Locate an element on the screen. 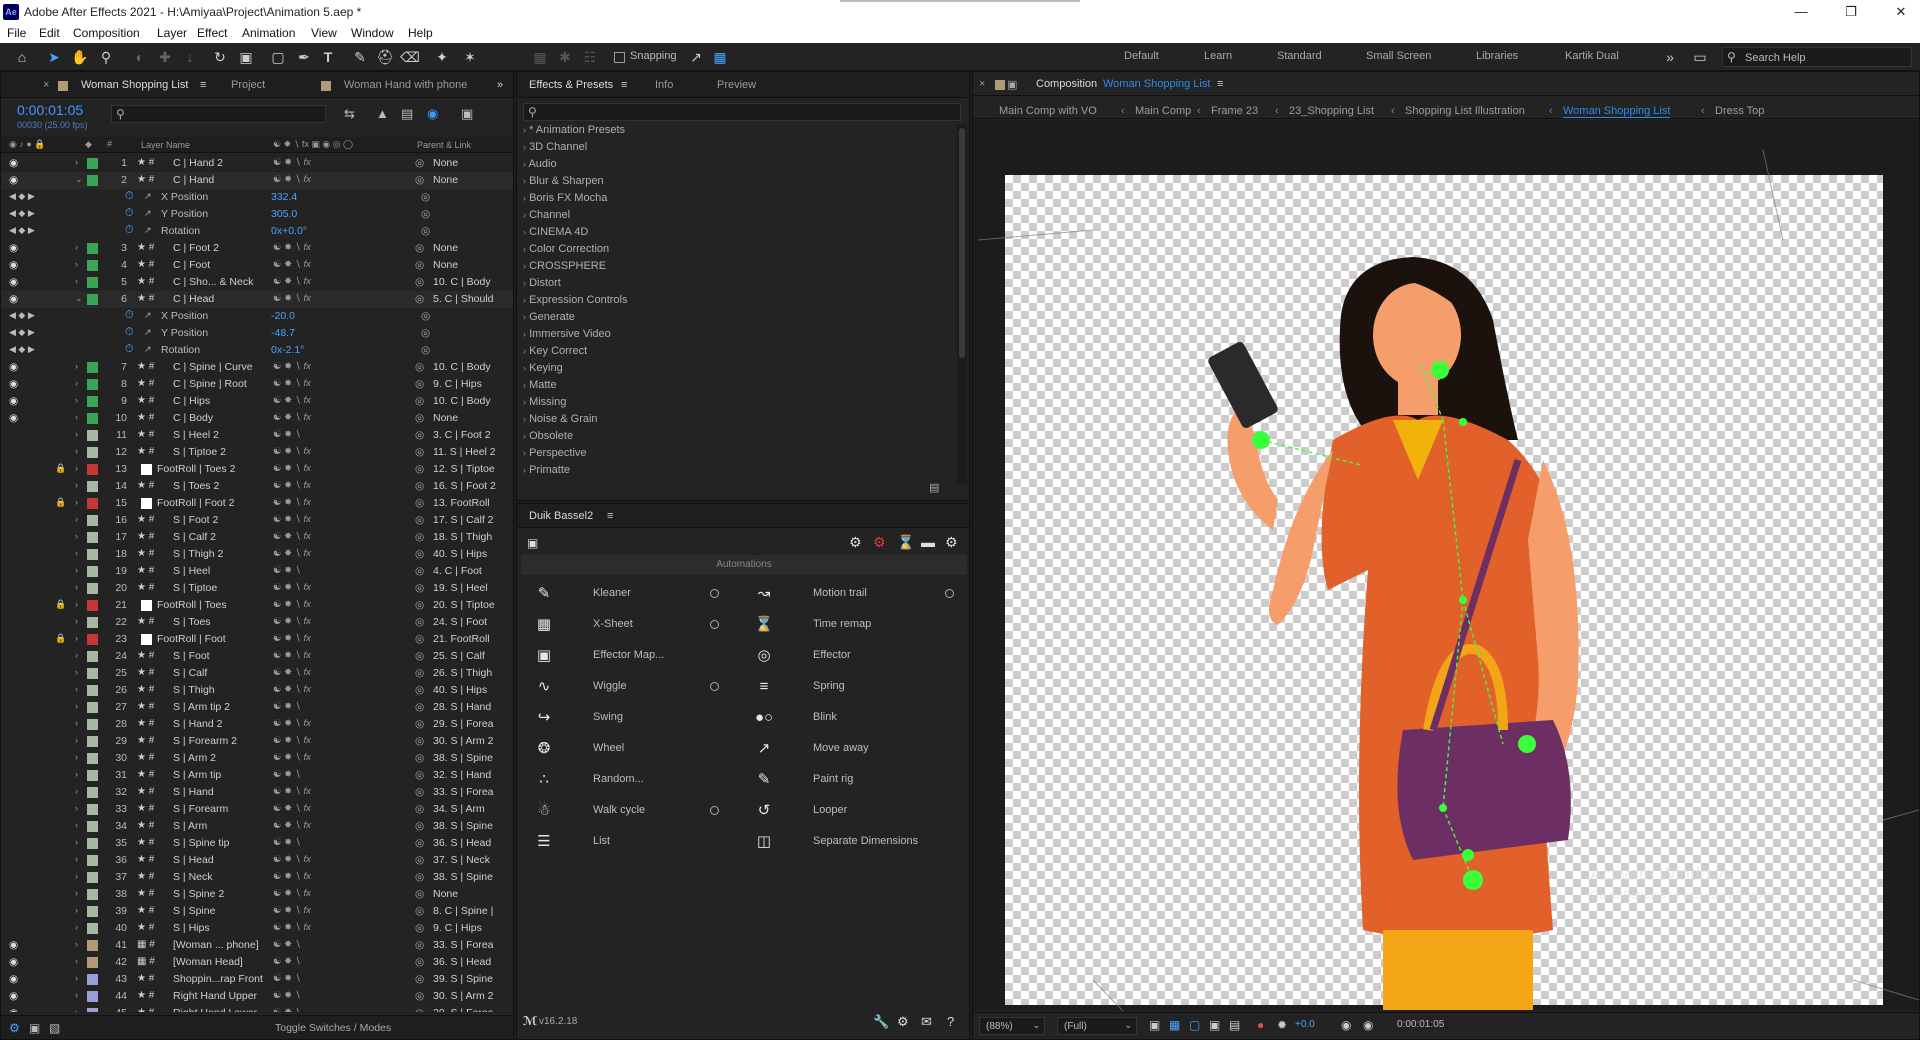 The height and width of the screenshot is (1040, 1920). graph-editor-icon: ▣ is located at coordinates (467, 114).